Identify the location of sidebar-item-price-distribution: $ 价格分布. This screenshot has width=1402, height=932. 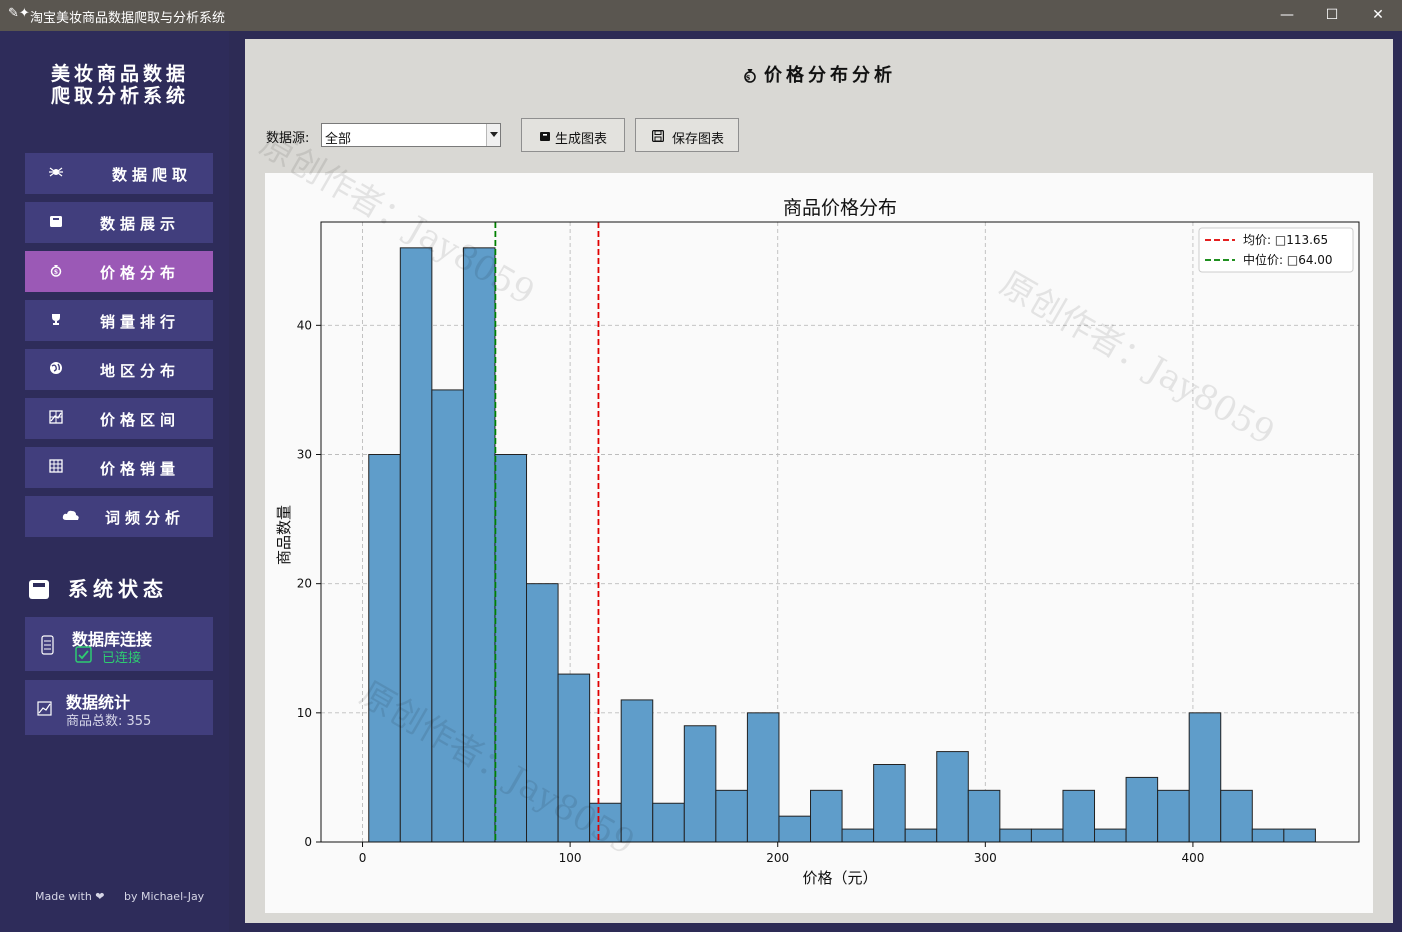
(119, 271).